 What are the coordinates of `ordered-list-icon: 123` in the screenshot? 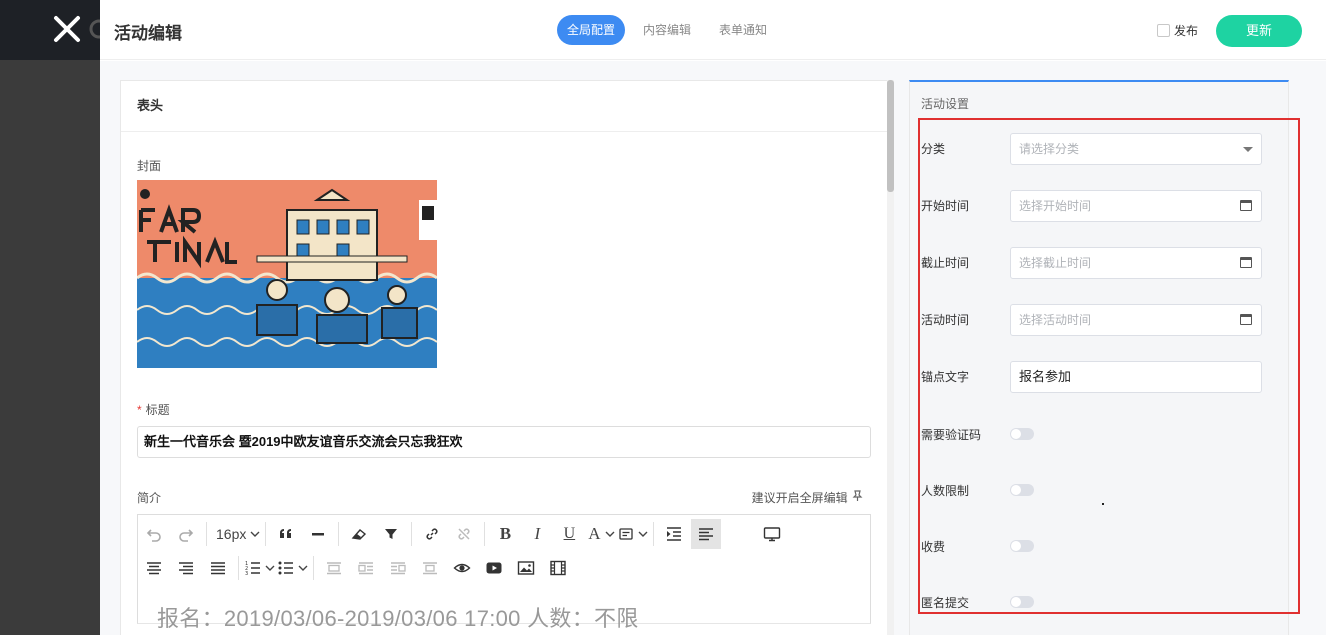 It's located at (259, 568).